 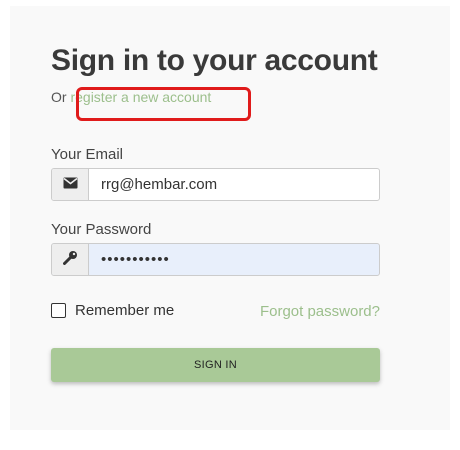 What do you see at coordinates (58, 310) in the screenshot?
I see `remember-checkbox` at bounding box center [58, 310].